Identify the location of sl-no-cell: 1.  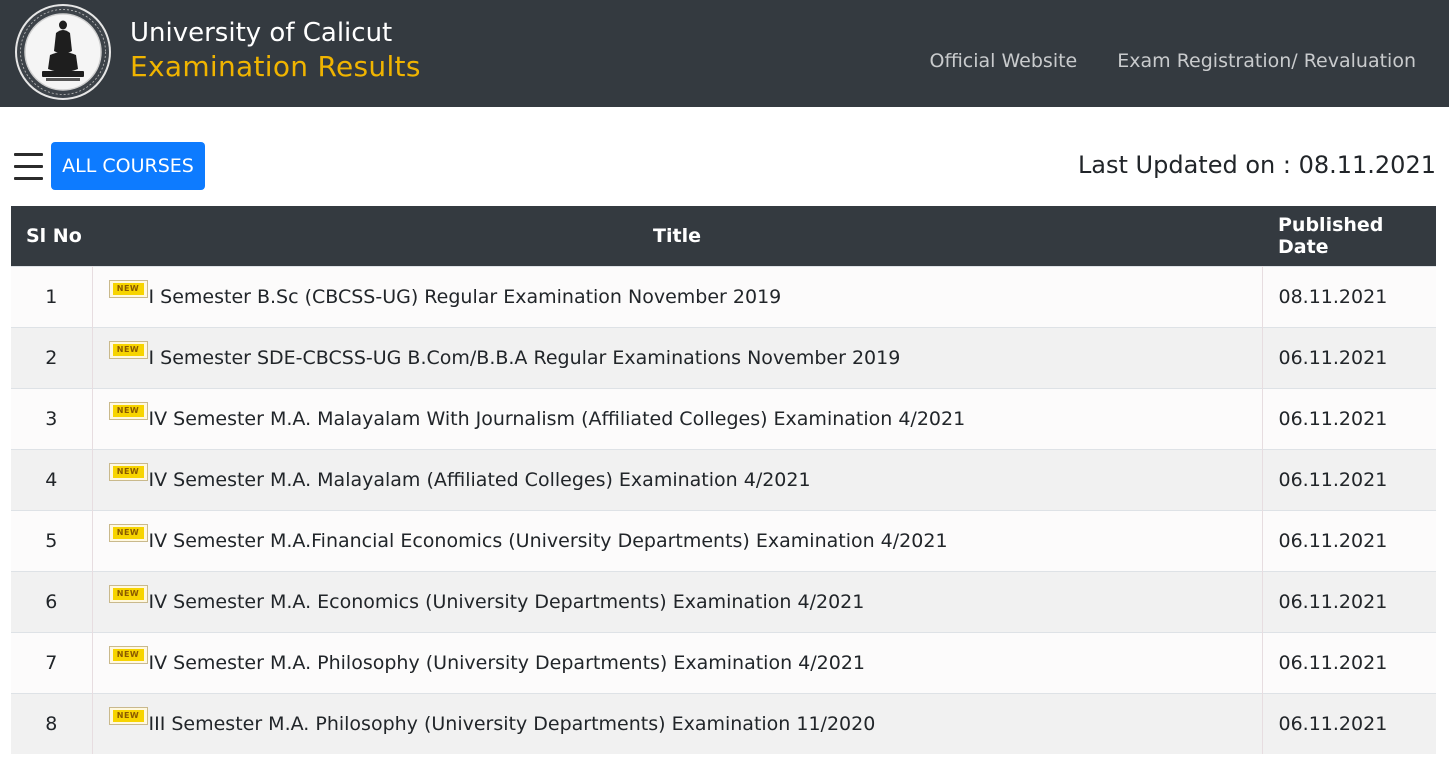
(52, 296).